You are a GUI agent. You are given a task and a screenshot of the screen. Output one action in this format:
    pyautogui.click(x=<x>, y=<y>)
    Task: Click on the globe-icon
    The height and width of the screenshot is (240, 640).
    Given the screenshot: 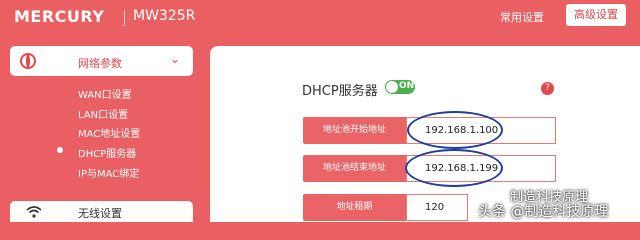 What is the action you would take?
    pyautogui.click(x=28, y=61)
    